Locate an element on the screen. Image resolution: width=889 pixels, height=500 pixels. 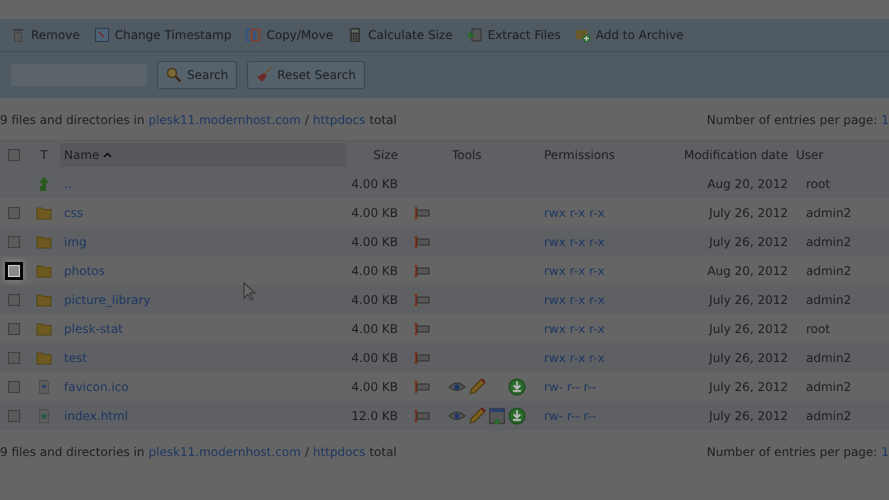
file-name-link: picture_library is located at coordinates (107, 299).